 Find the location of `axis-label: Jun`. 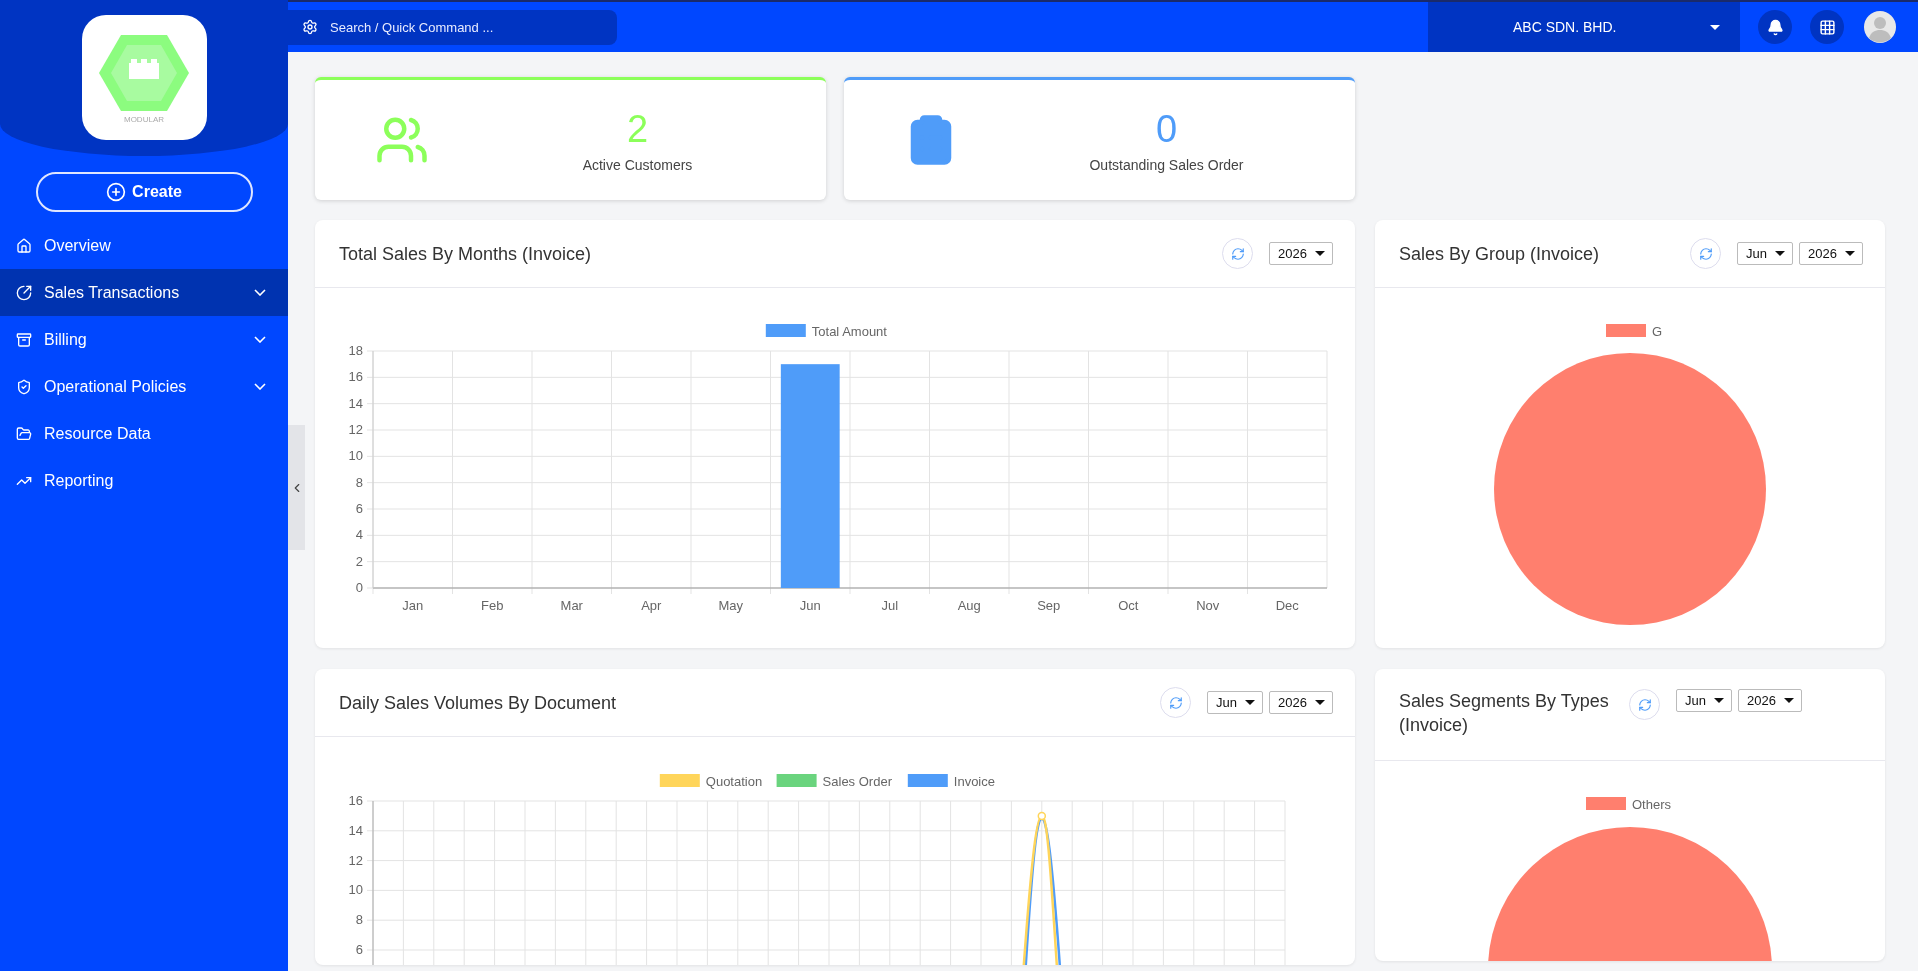

axis-label: Jun is located at coordinates (810, 605).